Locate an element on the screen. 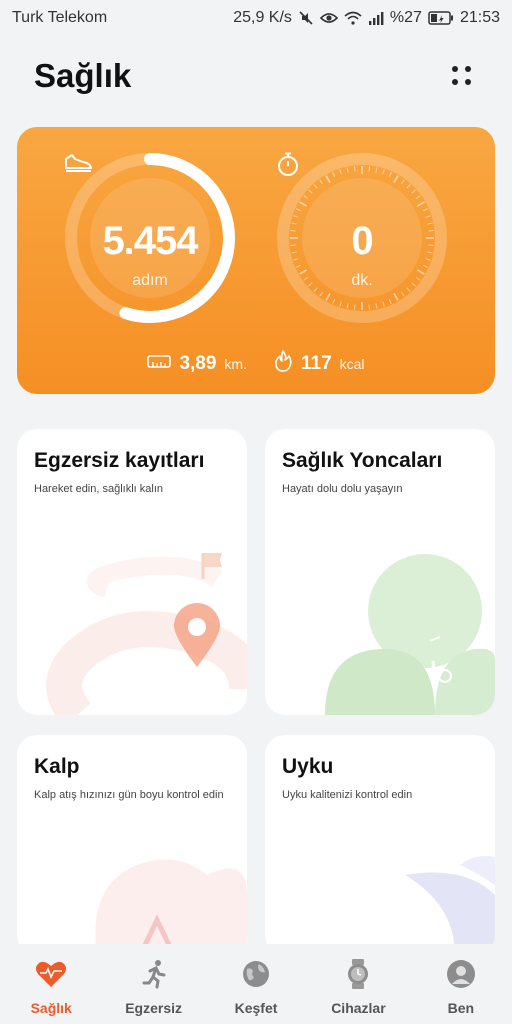 The height and width of the screenshot is (1024, 512). distance-stat: 3,89 km. is located at coordinates (197, 364).